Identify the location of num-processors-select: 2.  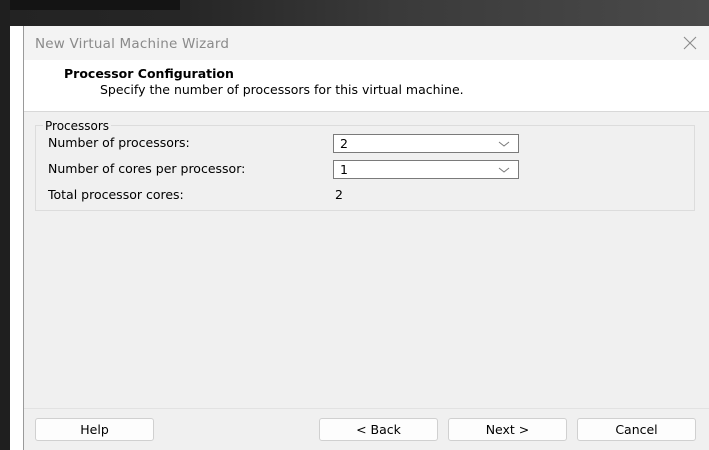
(426, 143).